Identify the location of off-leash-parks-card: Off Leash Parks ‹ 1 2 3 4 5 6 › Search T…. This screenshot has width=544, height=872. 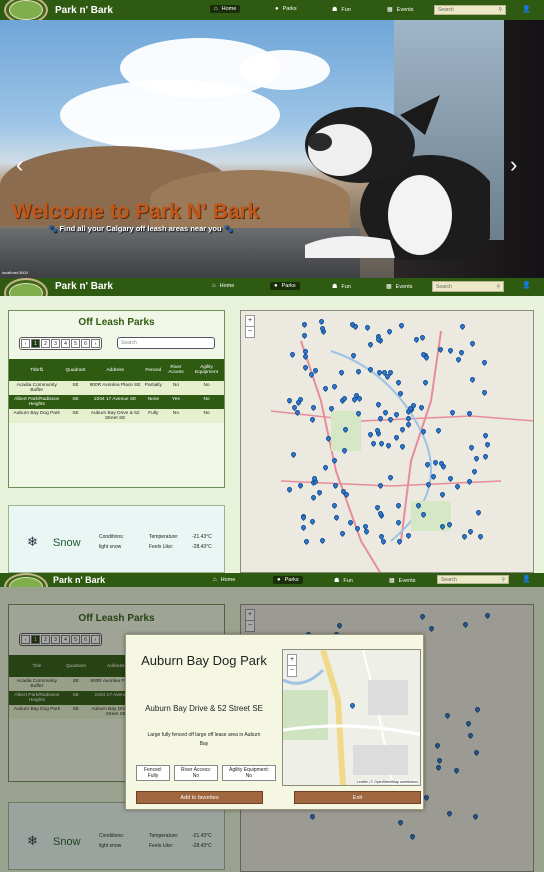
(116, 399).